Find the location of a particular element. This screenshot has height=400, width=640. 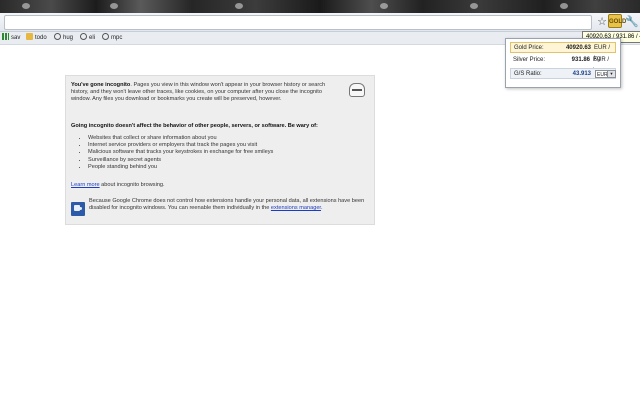

learn-more-link: Learn more is located at coordinates (85, 185).